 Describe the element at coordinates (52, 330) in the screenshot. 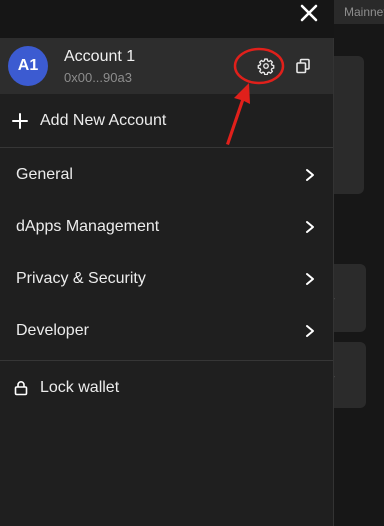

I see `menu-item-label: Developer` at that location.